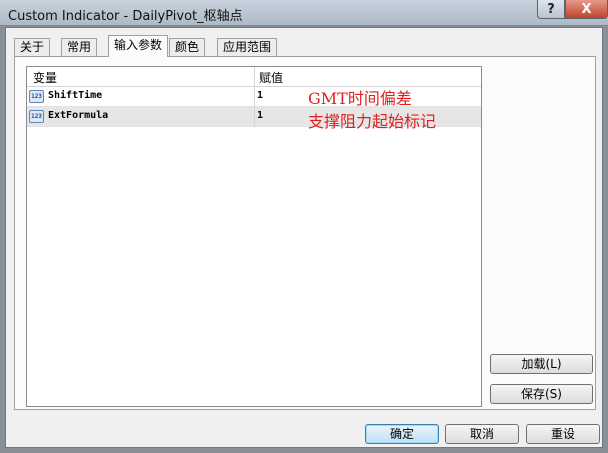 Image resolution: width=608 pixels, height=453 pixels. I want to click on window-title: Custom Indicator - DailyPivot_枢轴点, so click(125, 16).